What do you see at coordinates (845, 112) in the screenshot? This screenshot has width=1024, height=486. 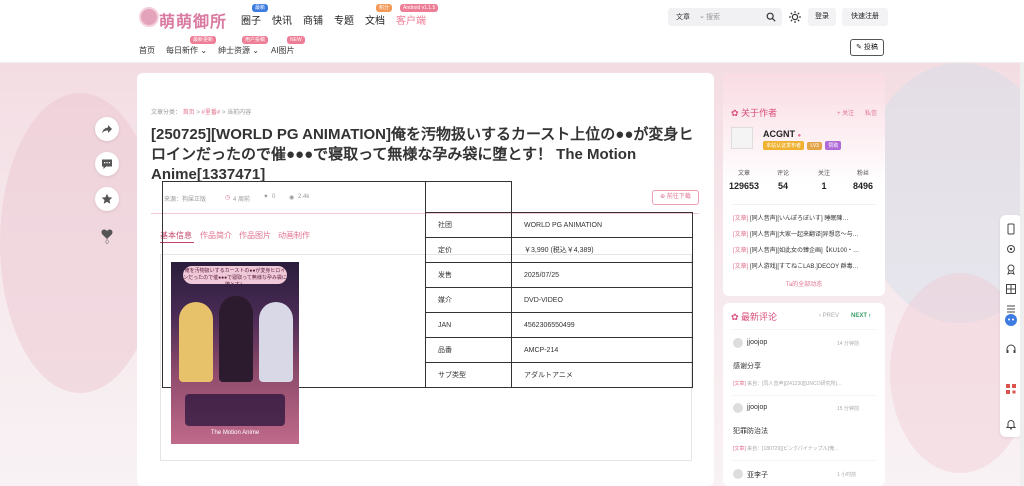 I see `follow-button: + 关注` at bounding box center [845, 112].